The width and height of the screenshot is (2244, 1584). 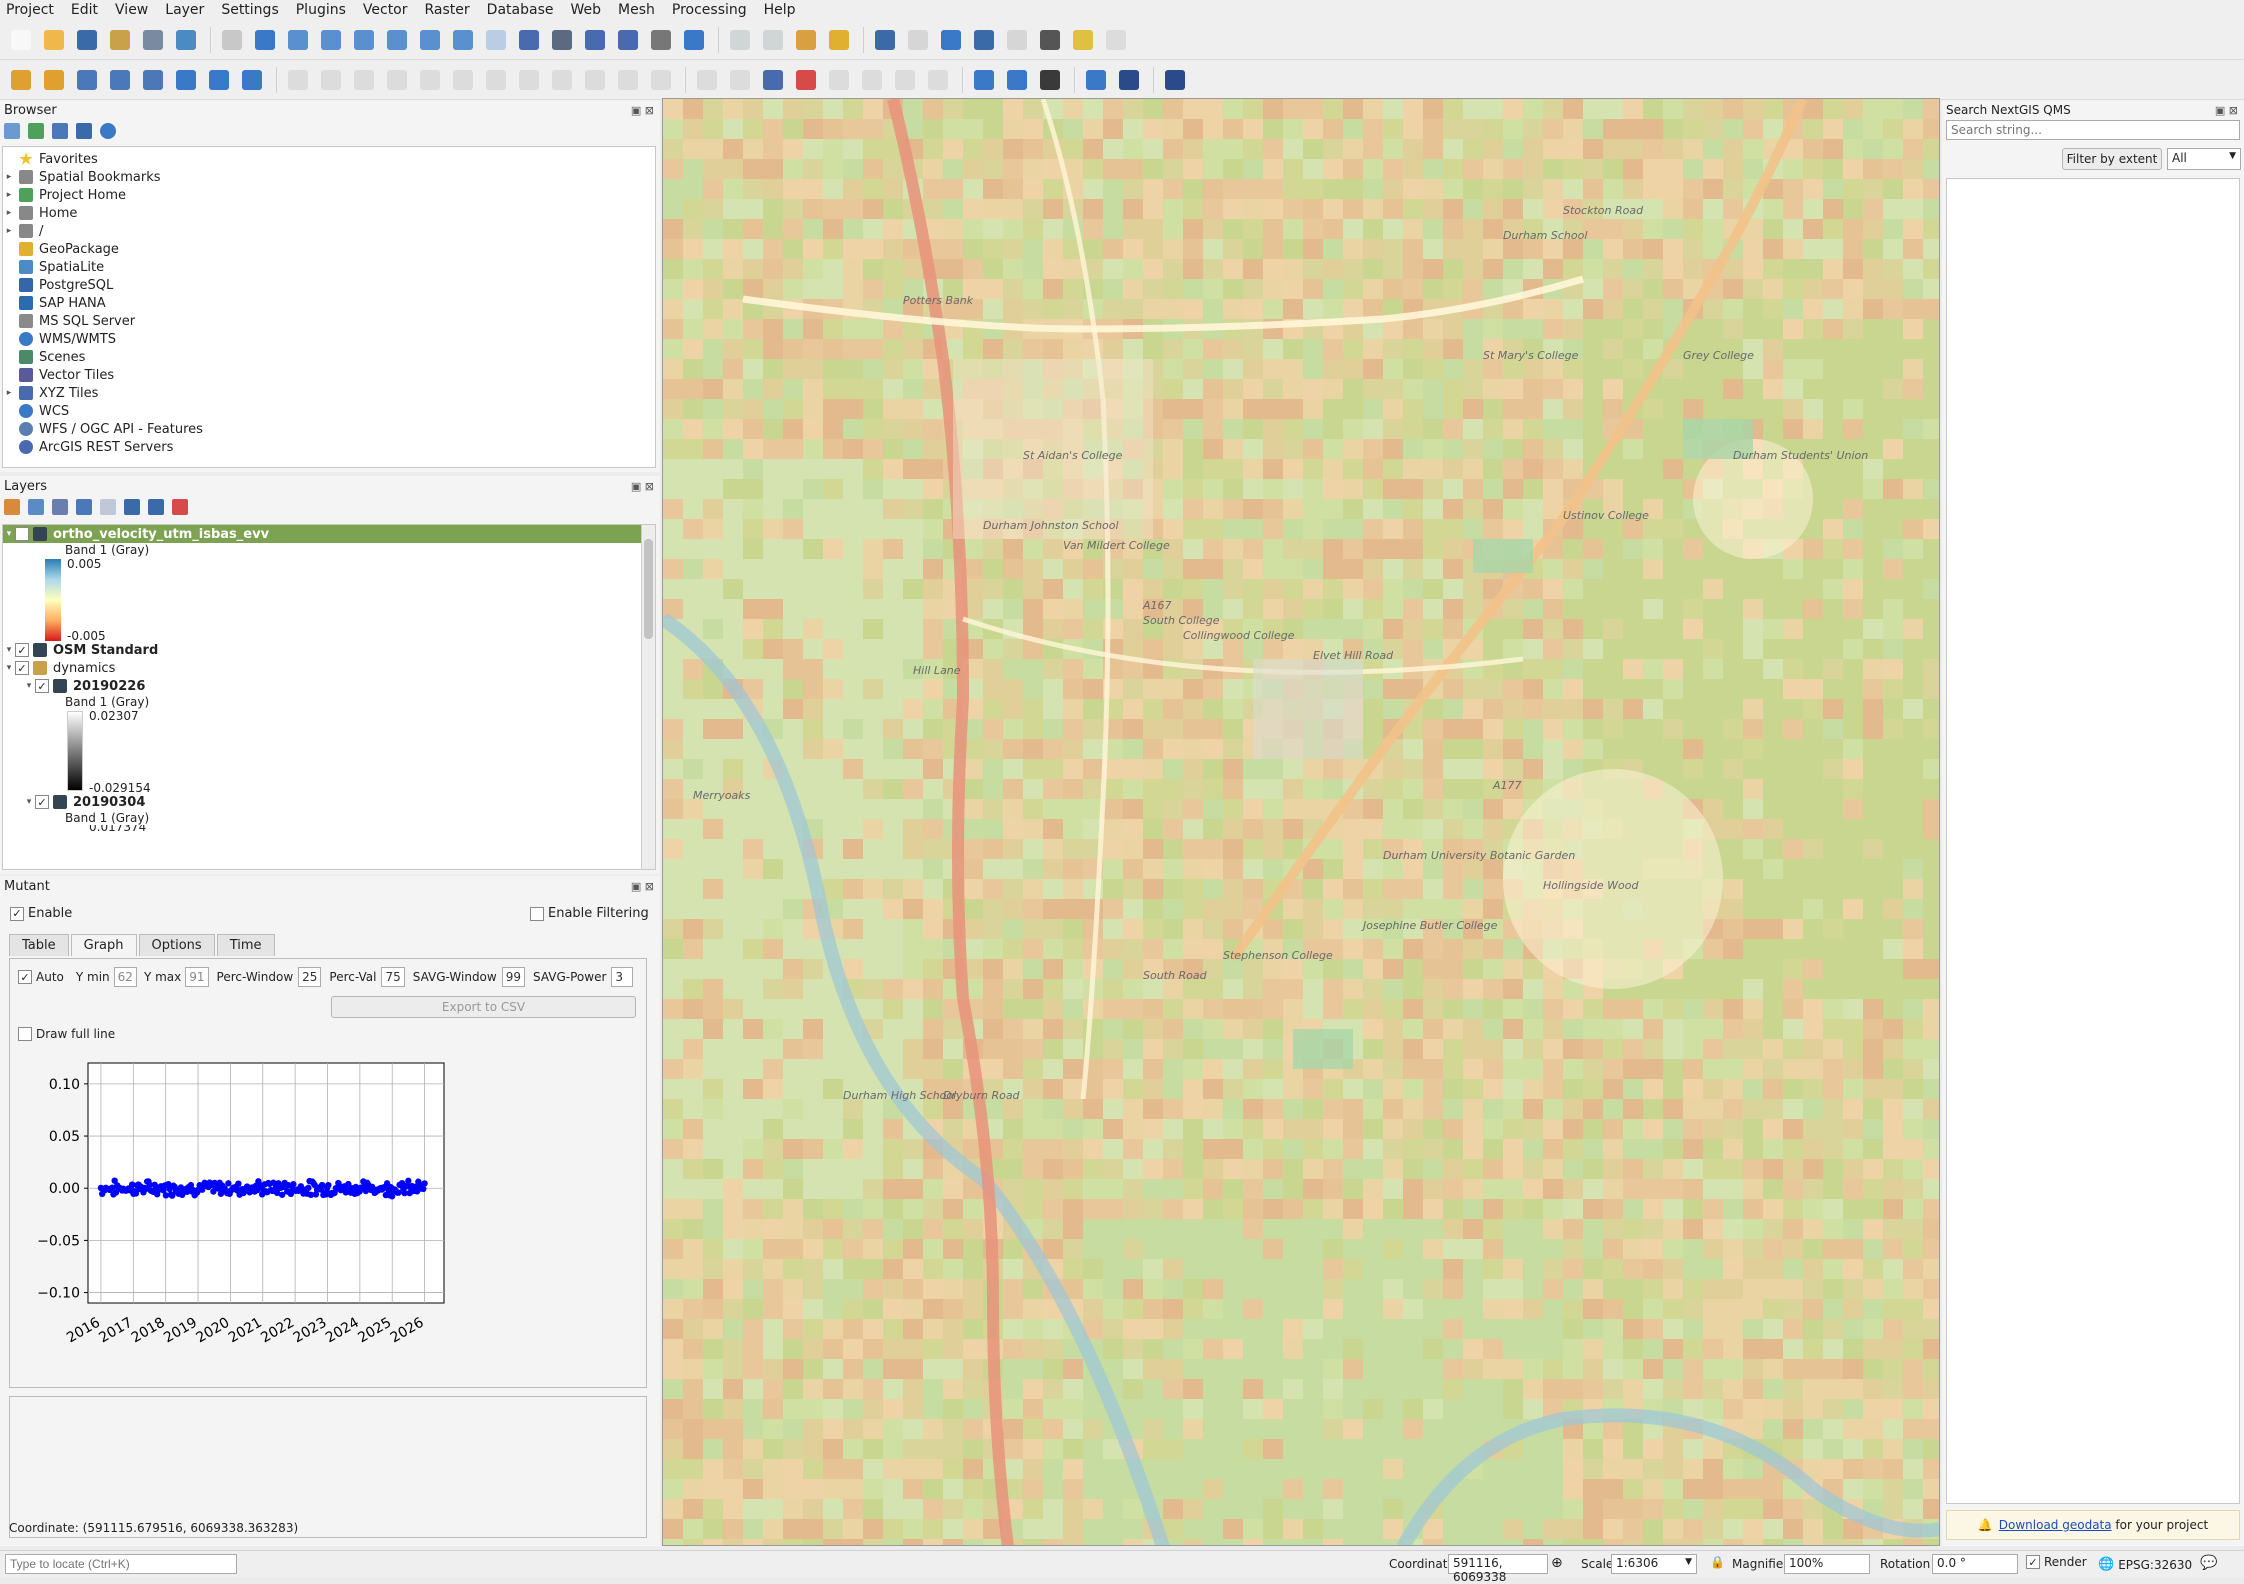 I want to click on field-calc-icon, so click(x=1017, y=40).